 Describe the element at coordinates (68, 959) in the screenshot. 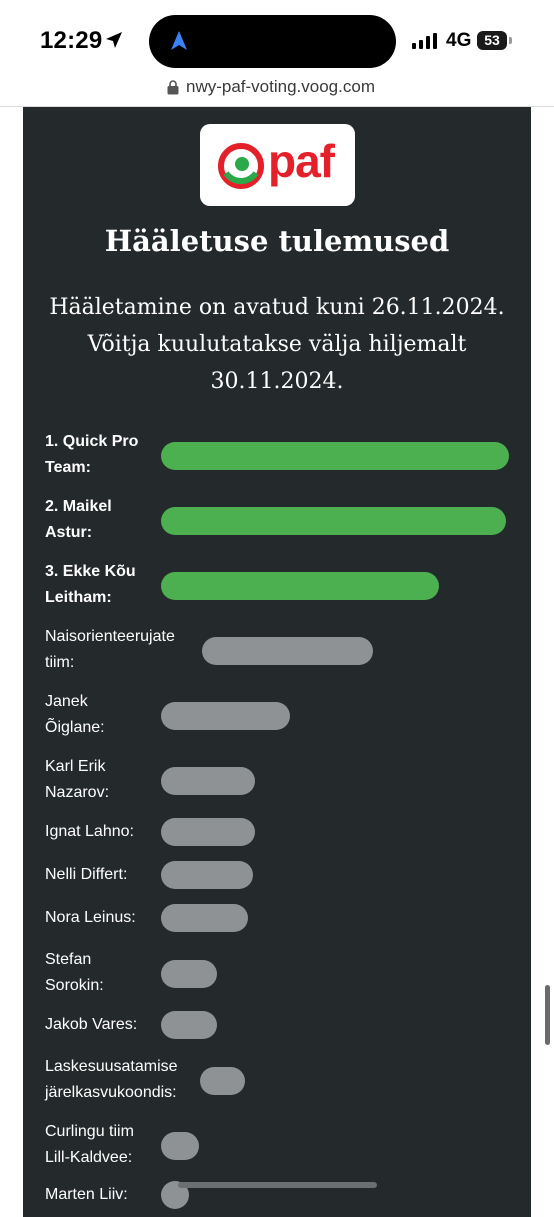

I see `result-label-line: Stefan` at that location.